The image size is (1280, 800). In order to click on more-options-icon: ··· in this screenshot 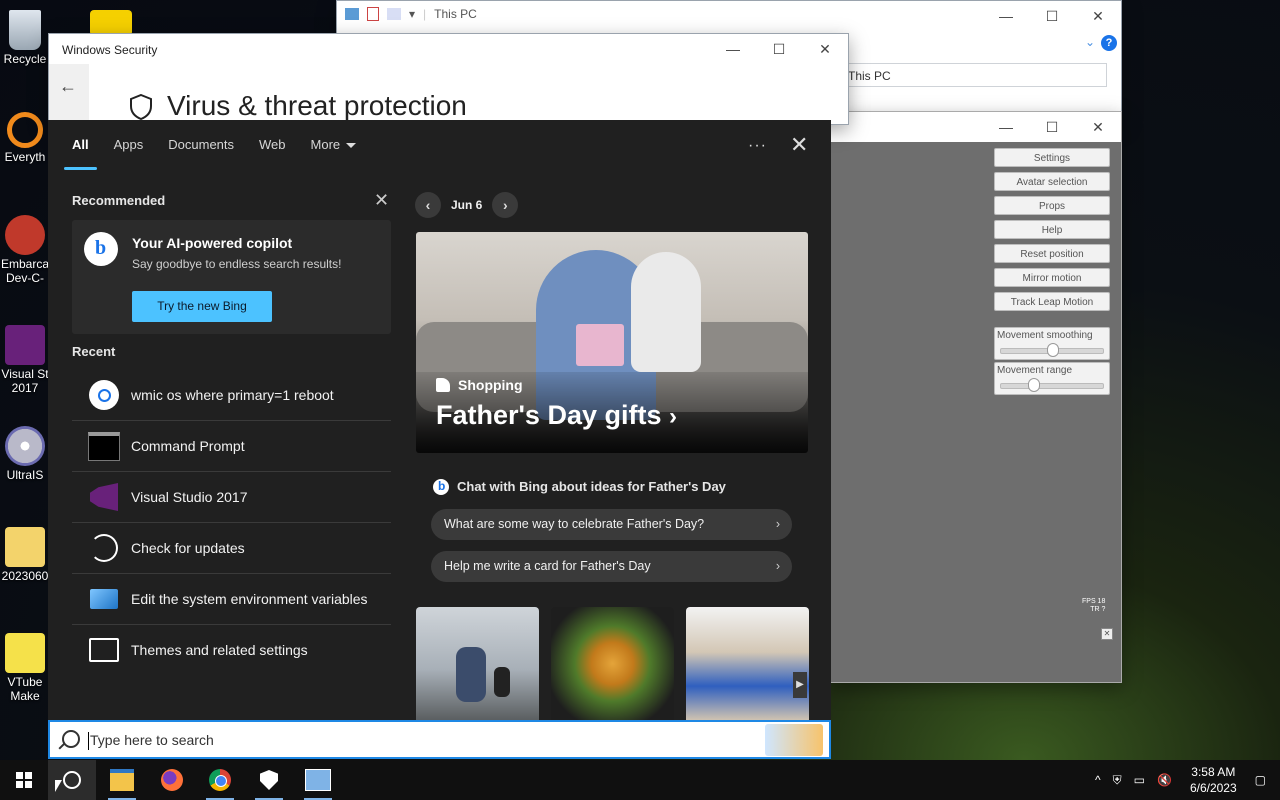, I will do `click(757, 146)`.